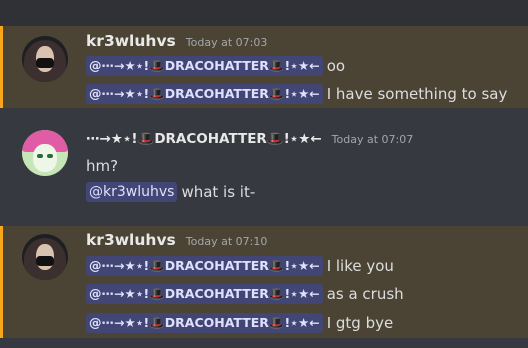 The image size is (528, 348). Describe the element at coordinates (227, 42) in the screenshot. I see `timestamp: Today at 07:03` at that location.